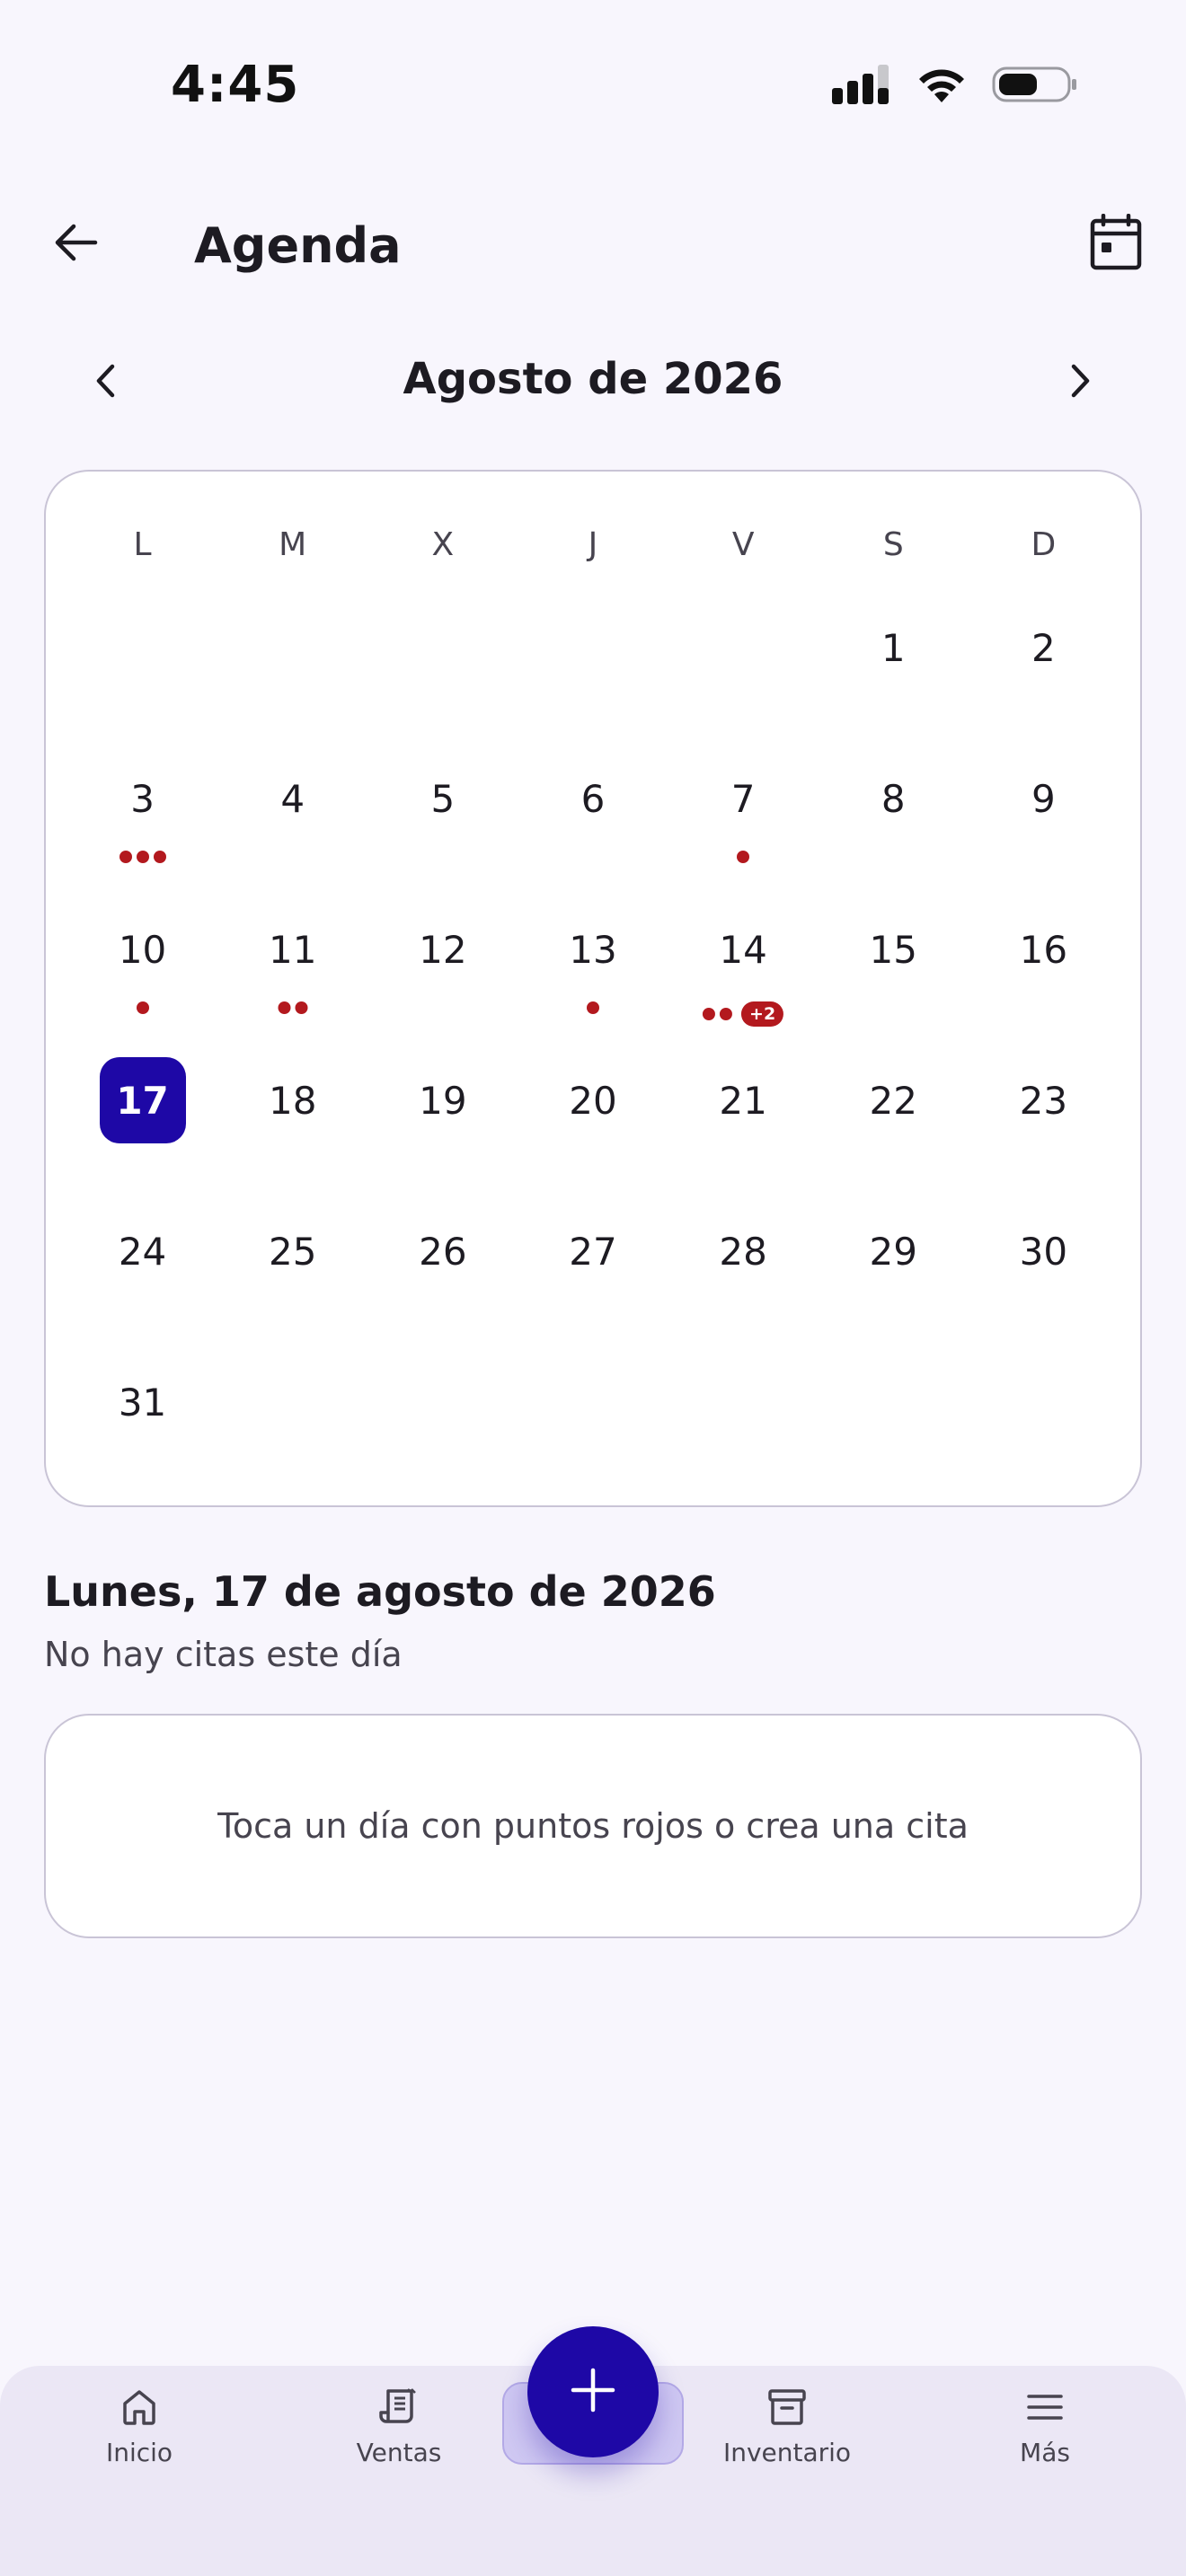  I want to click on day-number: 3, so click(142, 798).